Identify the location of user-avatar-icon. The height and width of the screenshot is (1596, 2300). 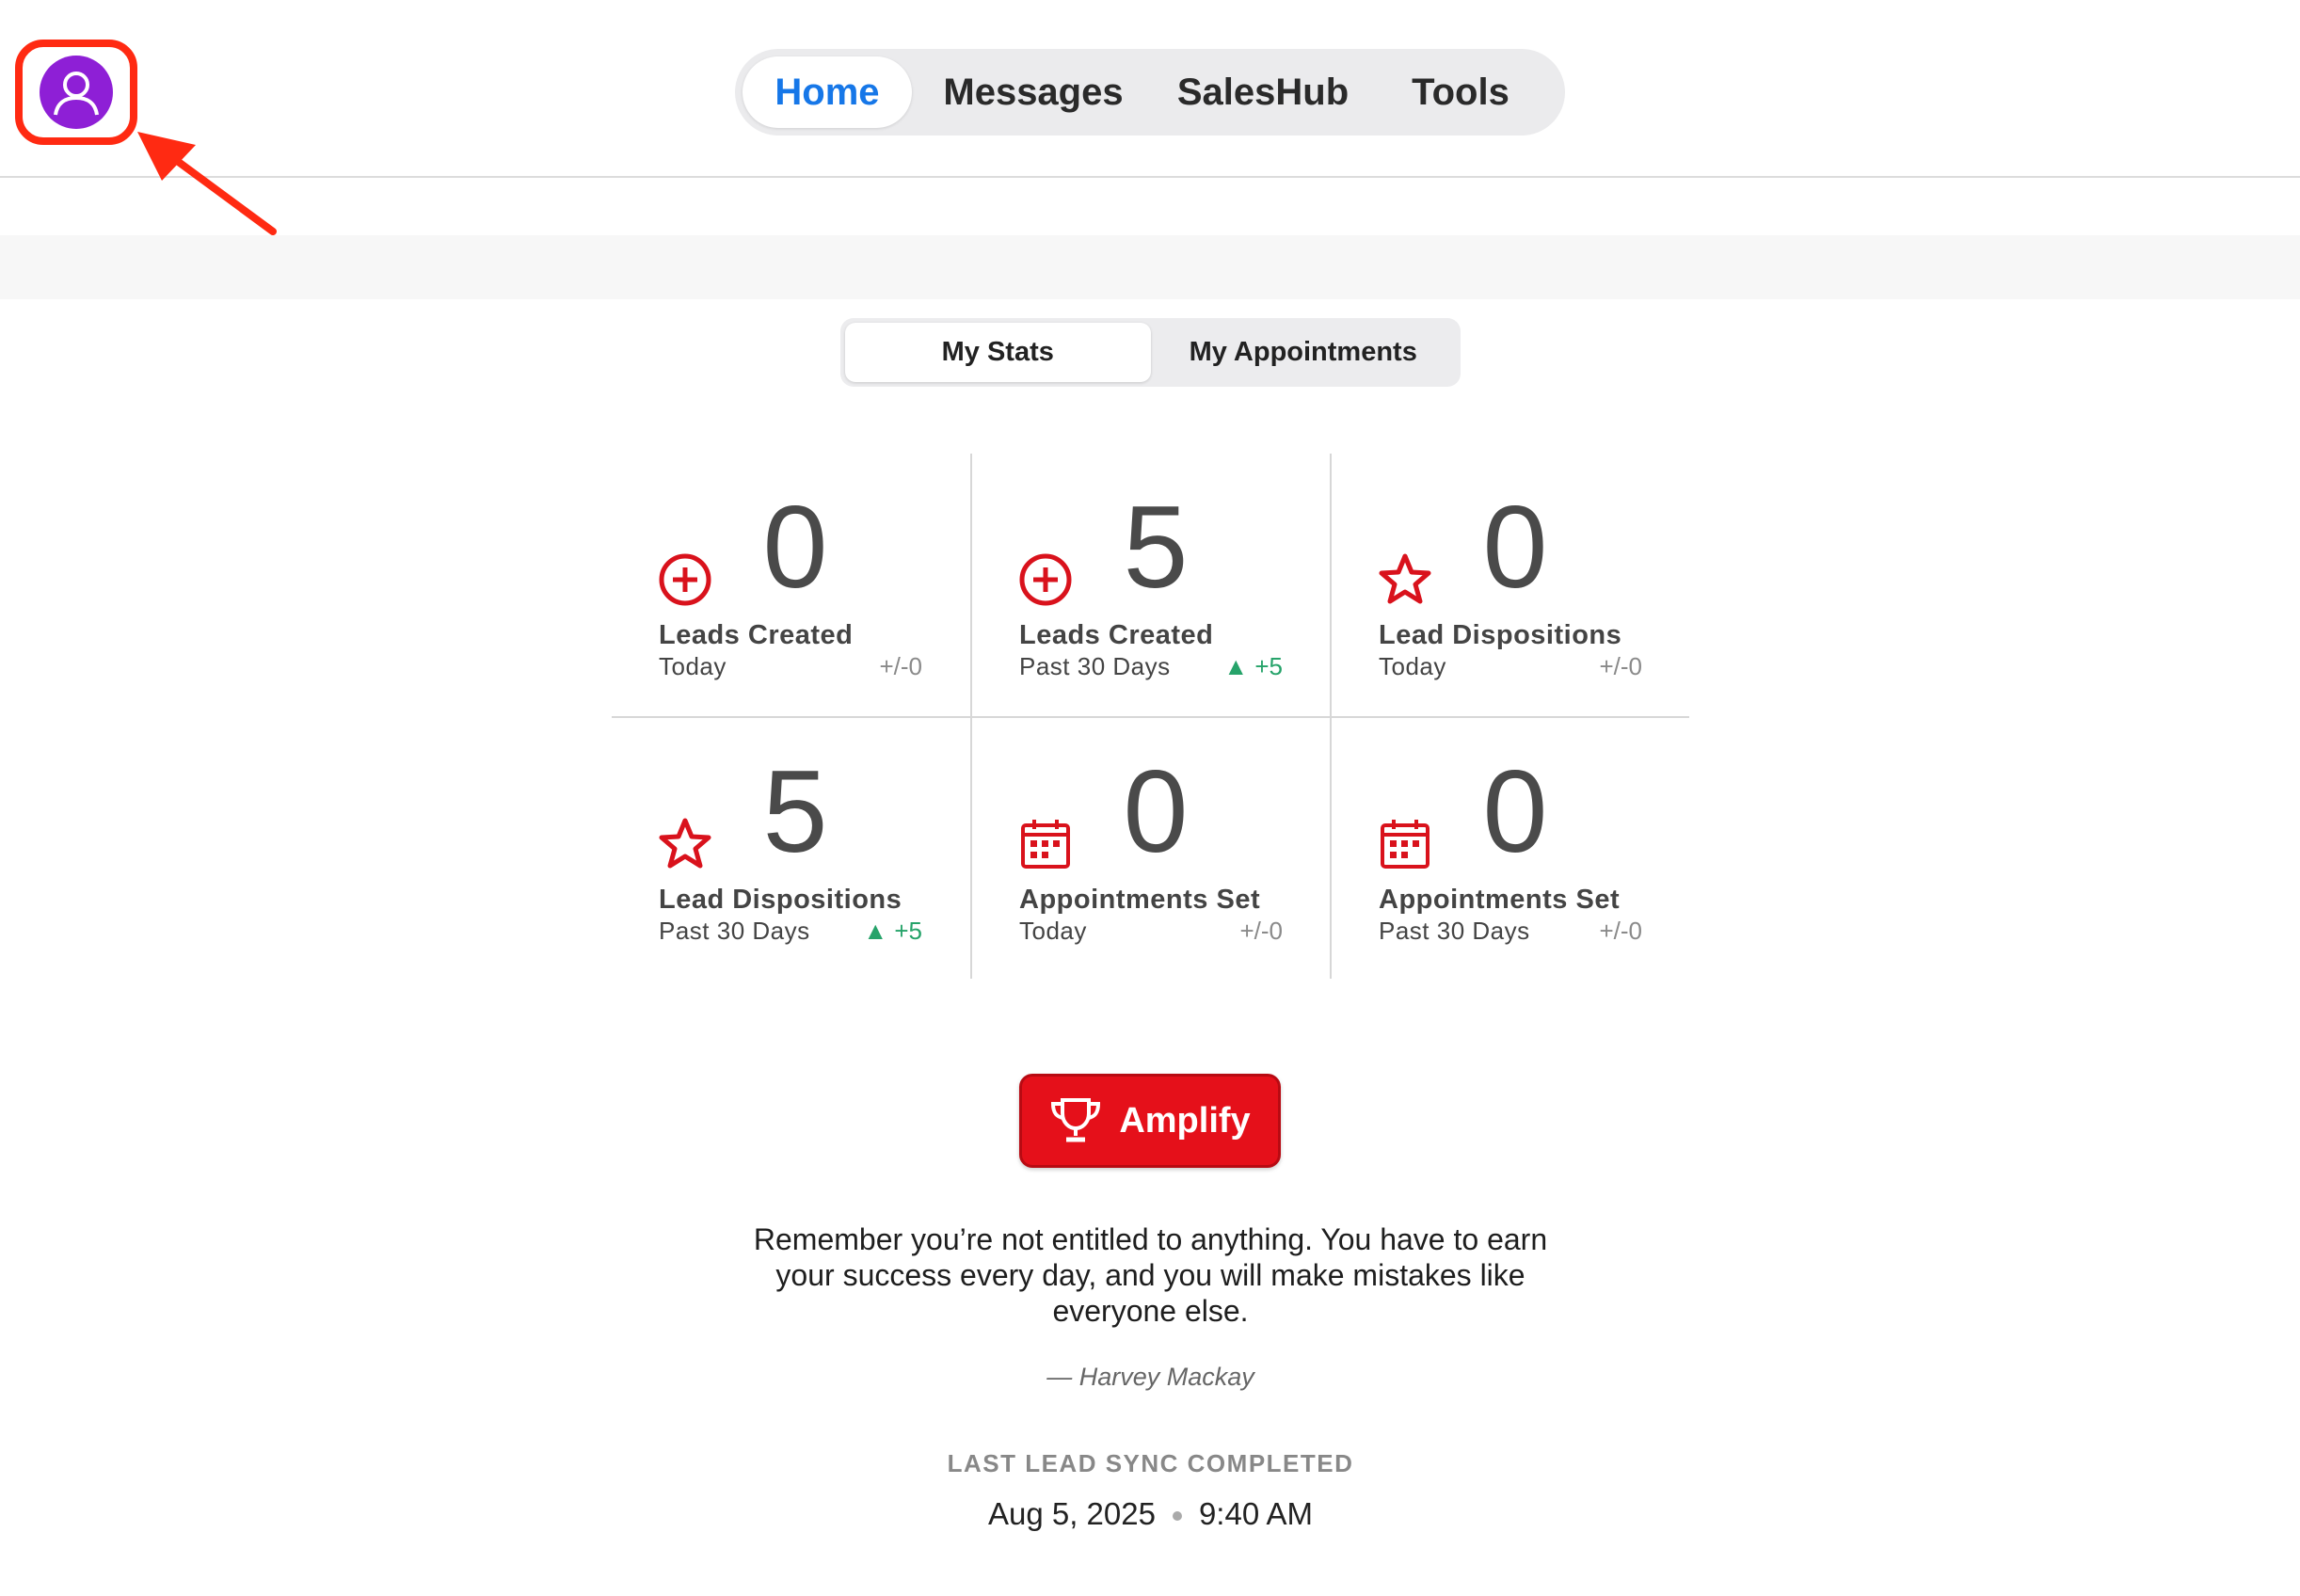
(76, 94).